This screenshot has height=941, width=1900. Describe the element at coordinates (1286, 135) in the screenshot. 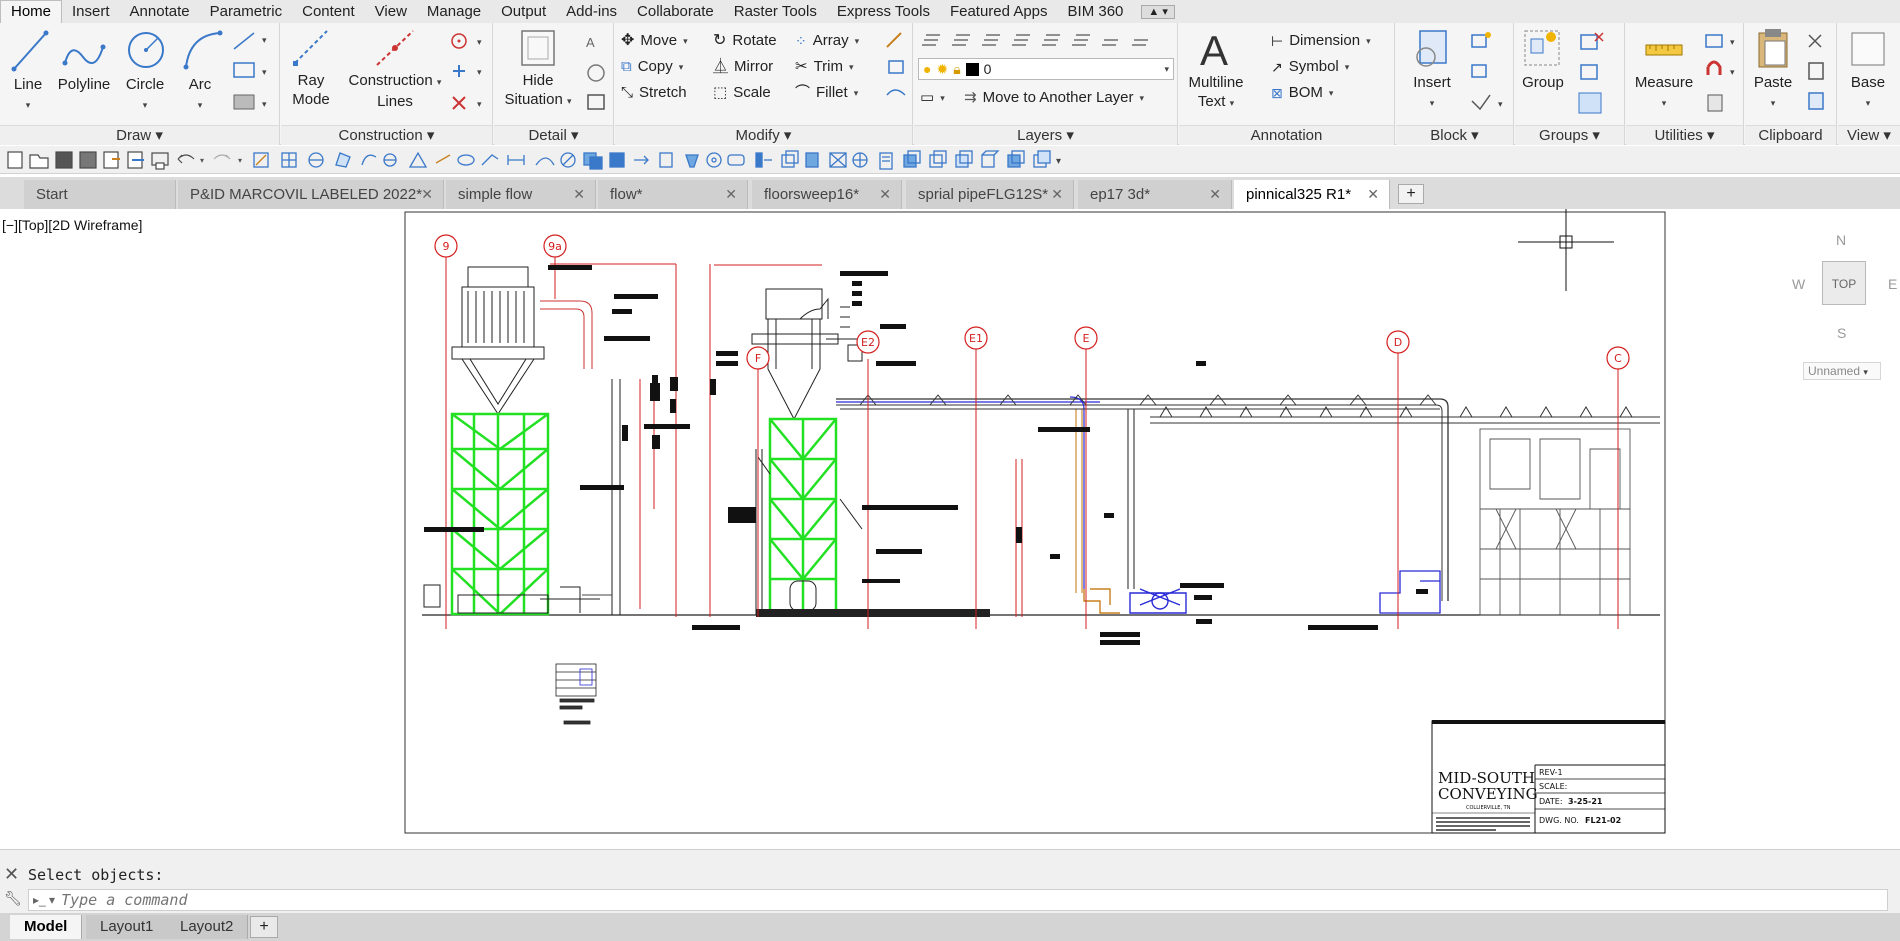

I see `annotation-panel-title: Annotation` at that location.